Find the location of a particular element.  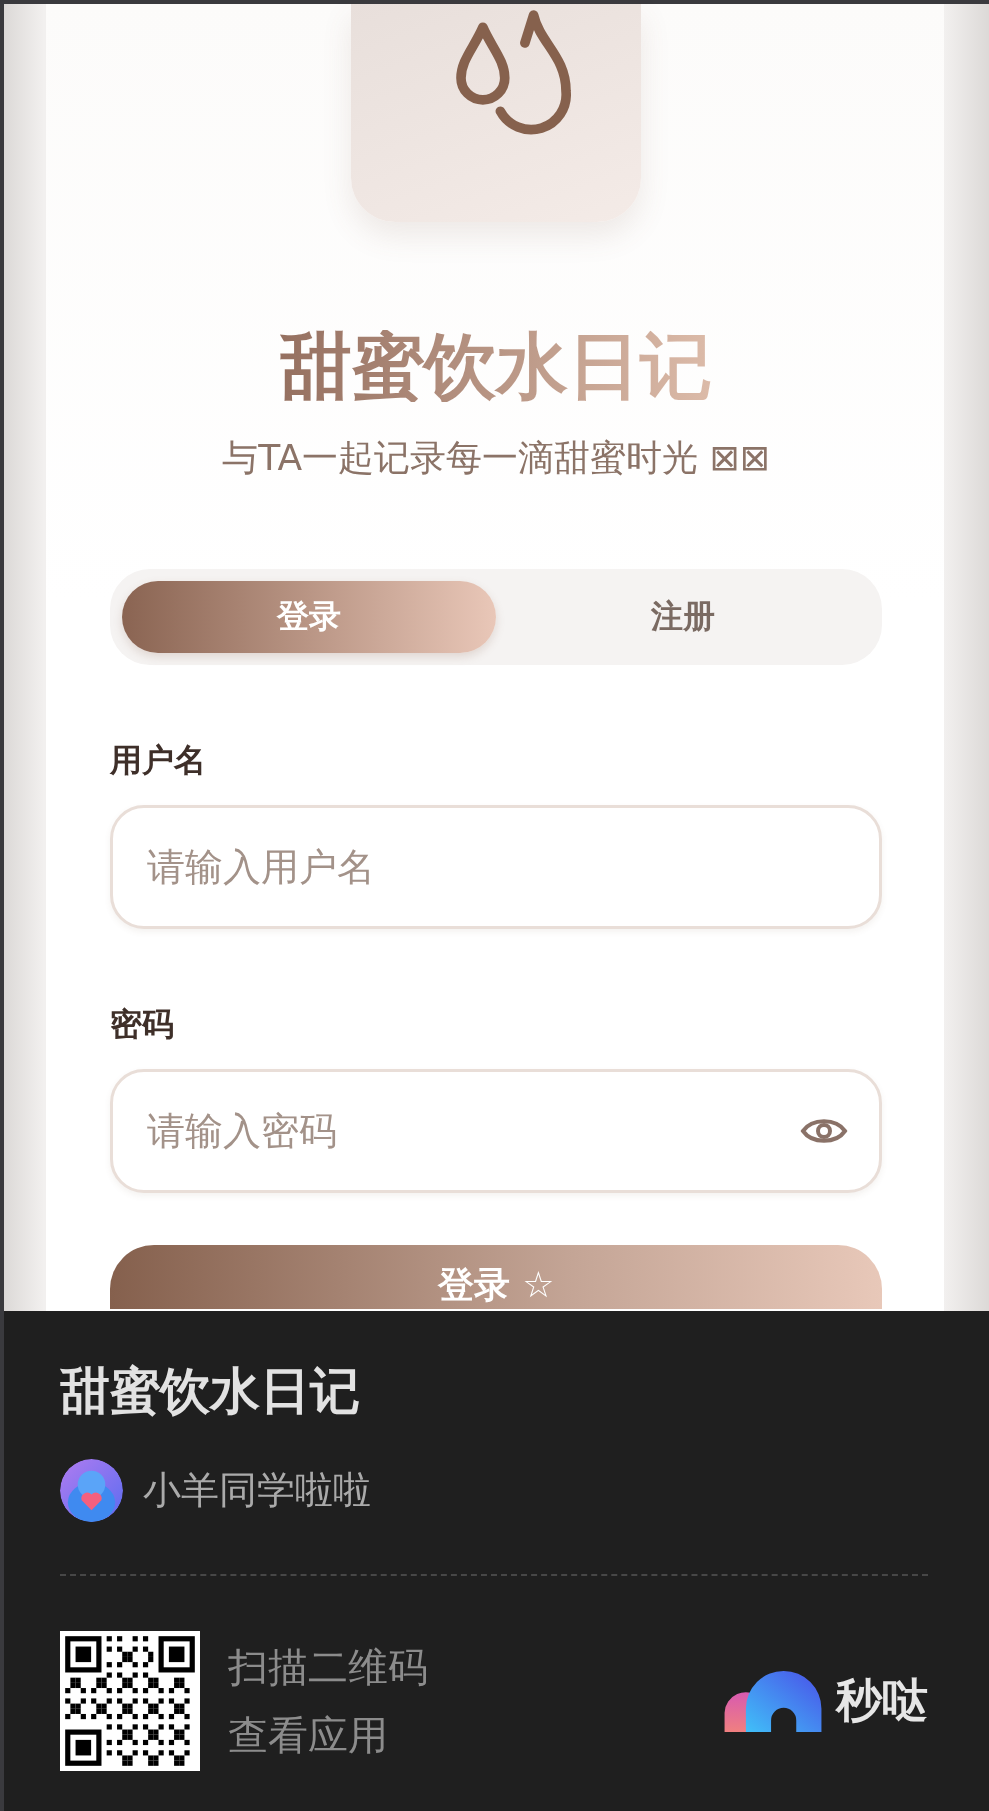

brand-name: 秒哒 is located at coordinates (882, 1700).